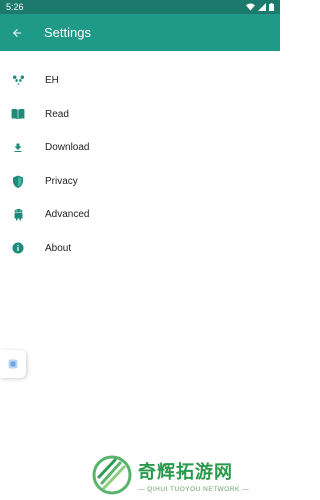  I want to click on panda-icon, so click(17, 80).